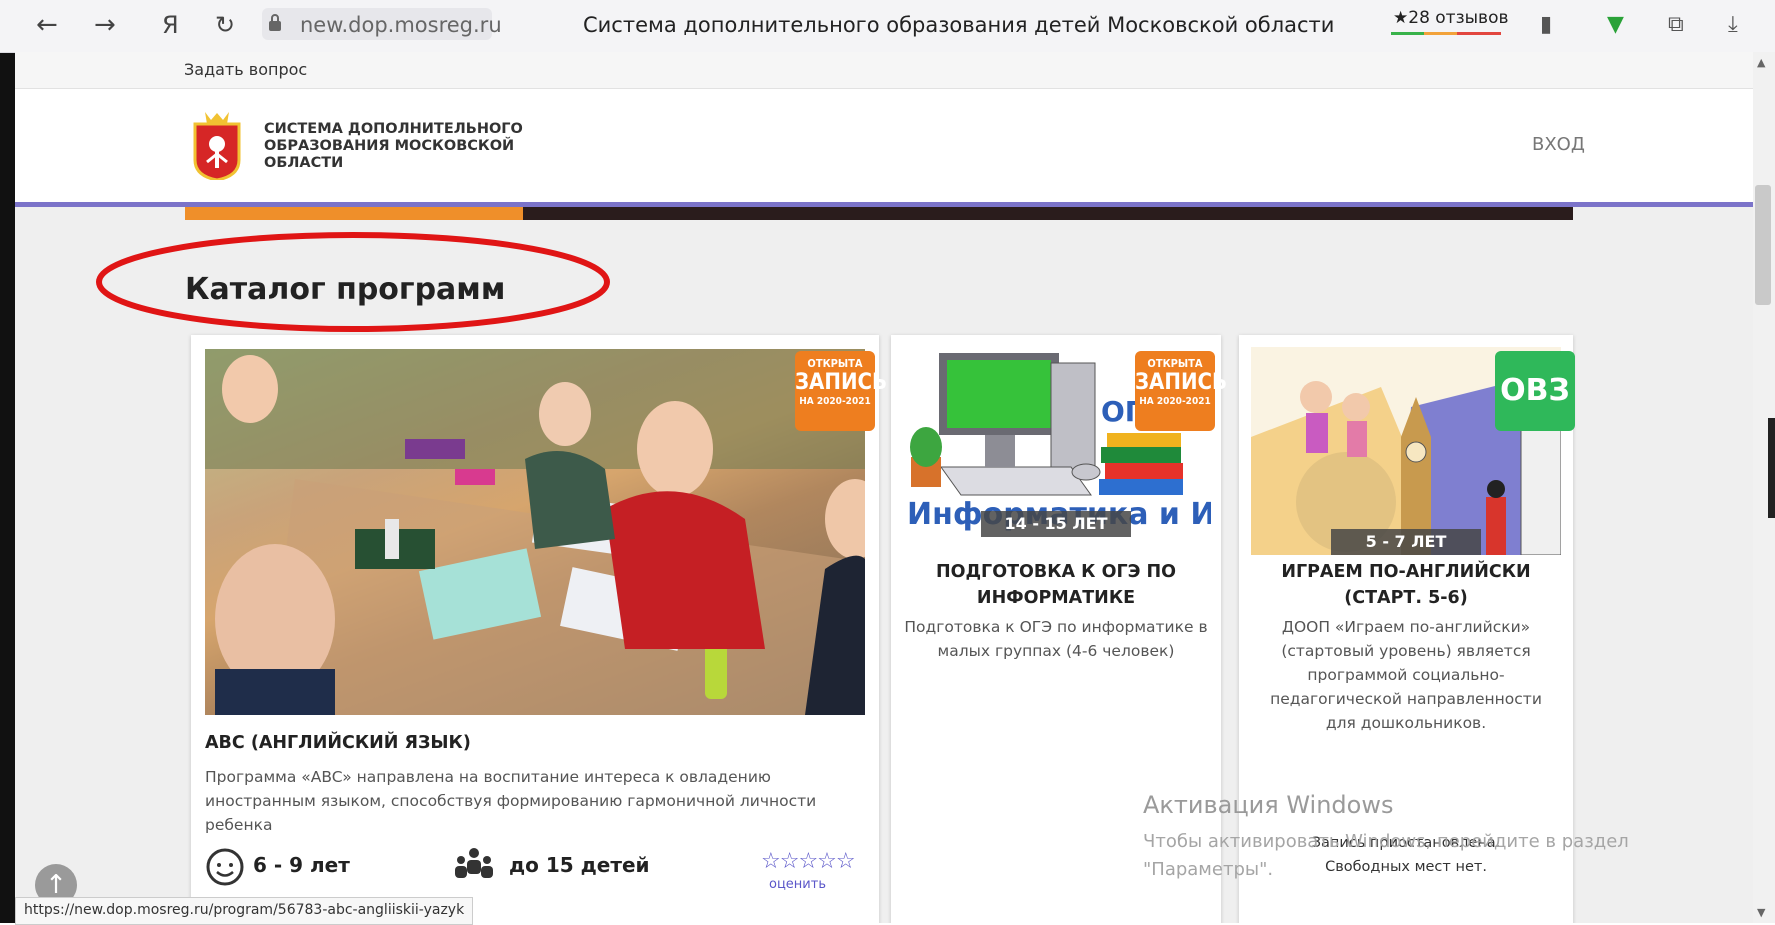 Image resolution: width=1775 pixels, height=925 pixels. I want to click on age-range: 6 - 9 лет, so click(301, 865).